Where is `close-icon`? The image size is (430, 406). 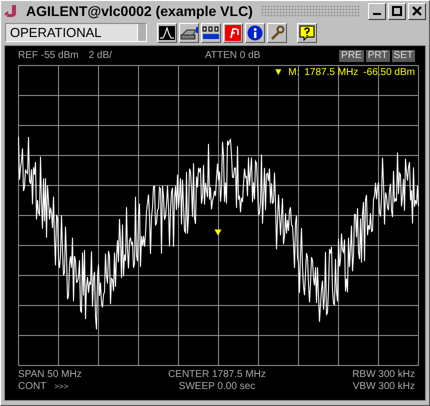
close-icon is located at coordinates (417, 11).